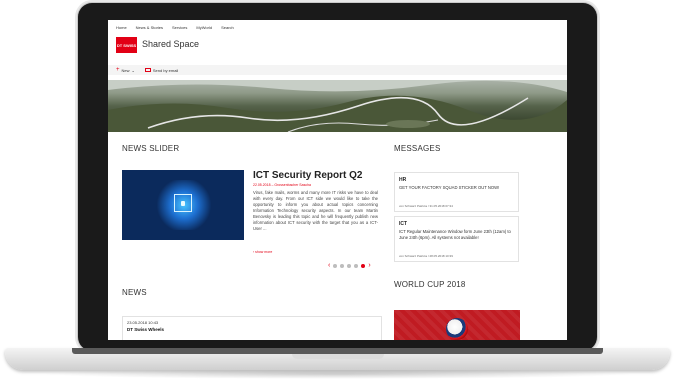 Image resolution: width=675 pixels, height=387 pixels. Describe the element at coordinates (307, 175) in the screenshot. I see `news-slider-title: ICT Security Report Q2` at that location.